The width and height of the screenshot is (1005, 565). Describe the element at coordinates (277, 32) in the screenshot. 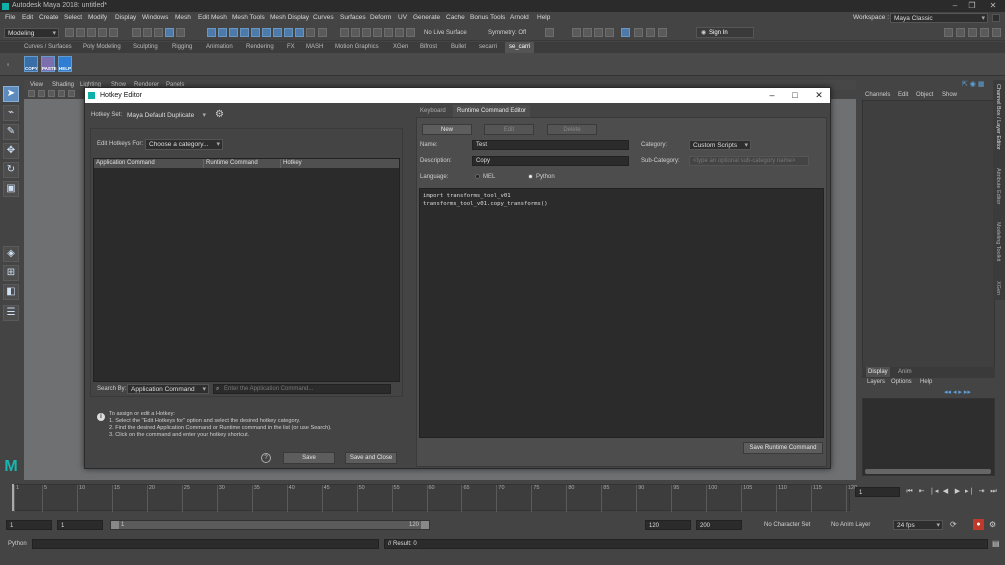

I see `mask-joints-icon` at that location.